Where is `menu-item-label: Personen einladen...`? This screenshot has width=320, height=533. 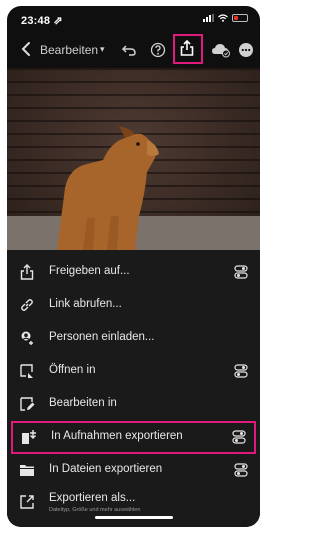
menu-item-label: Personen einladen... is located at coordinates (102, 337).